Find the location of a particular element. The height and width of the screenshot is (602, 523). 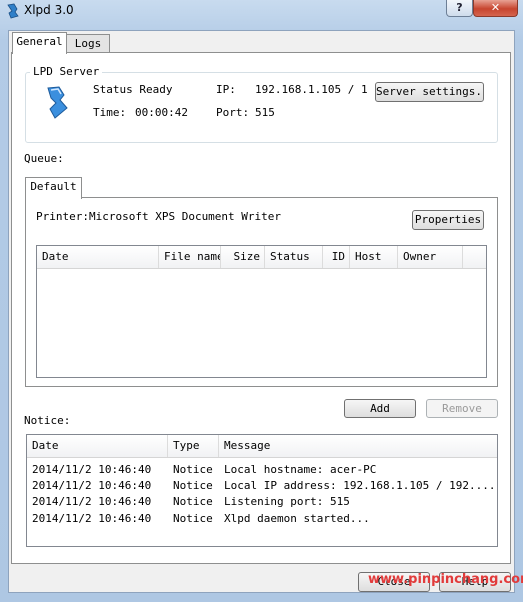

properties-button: Properties is located at coordinates (448, 220).